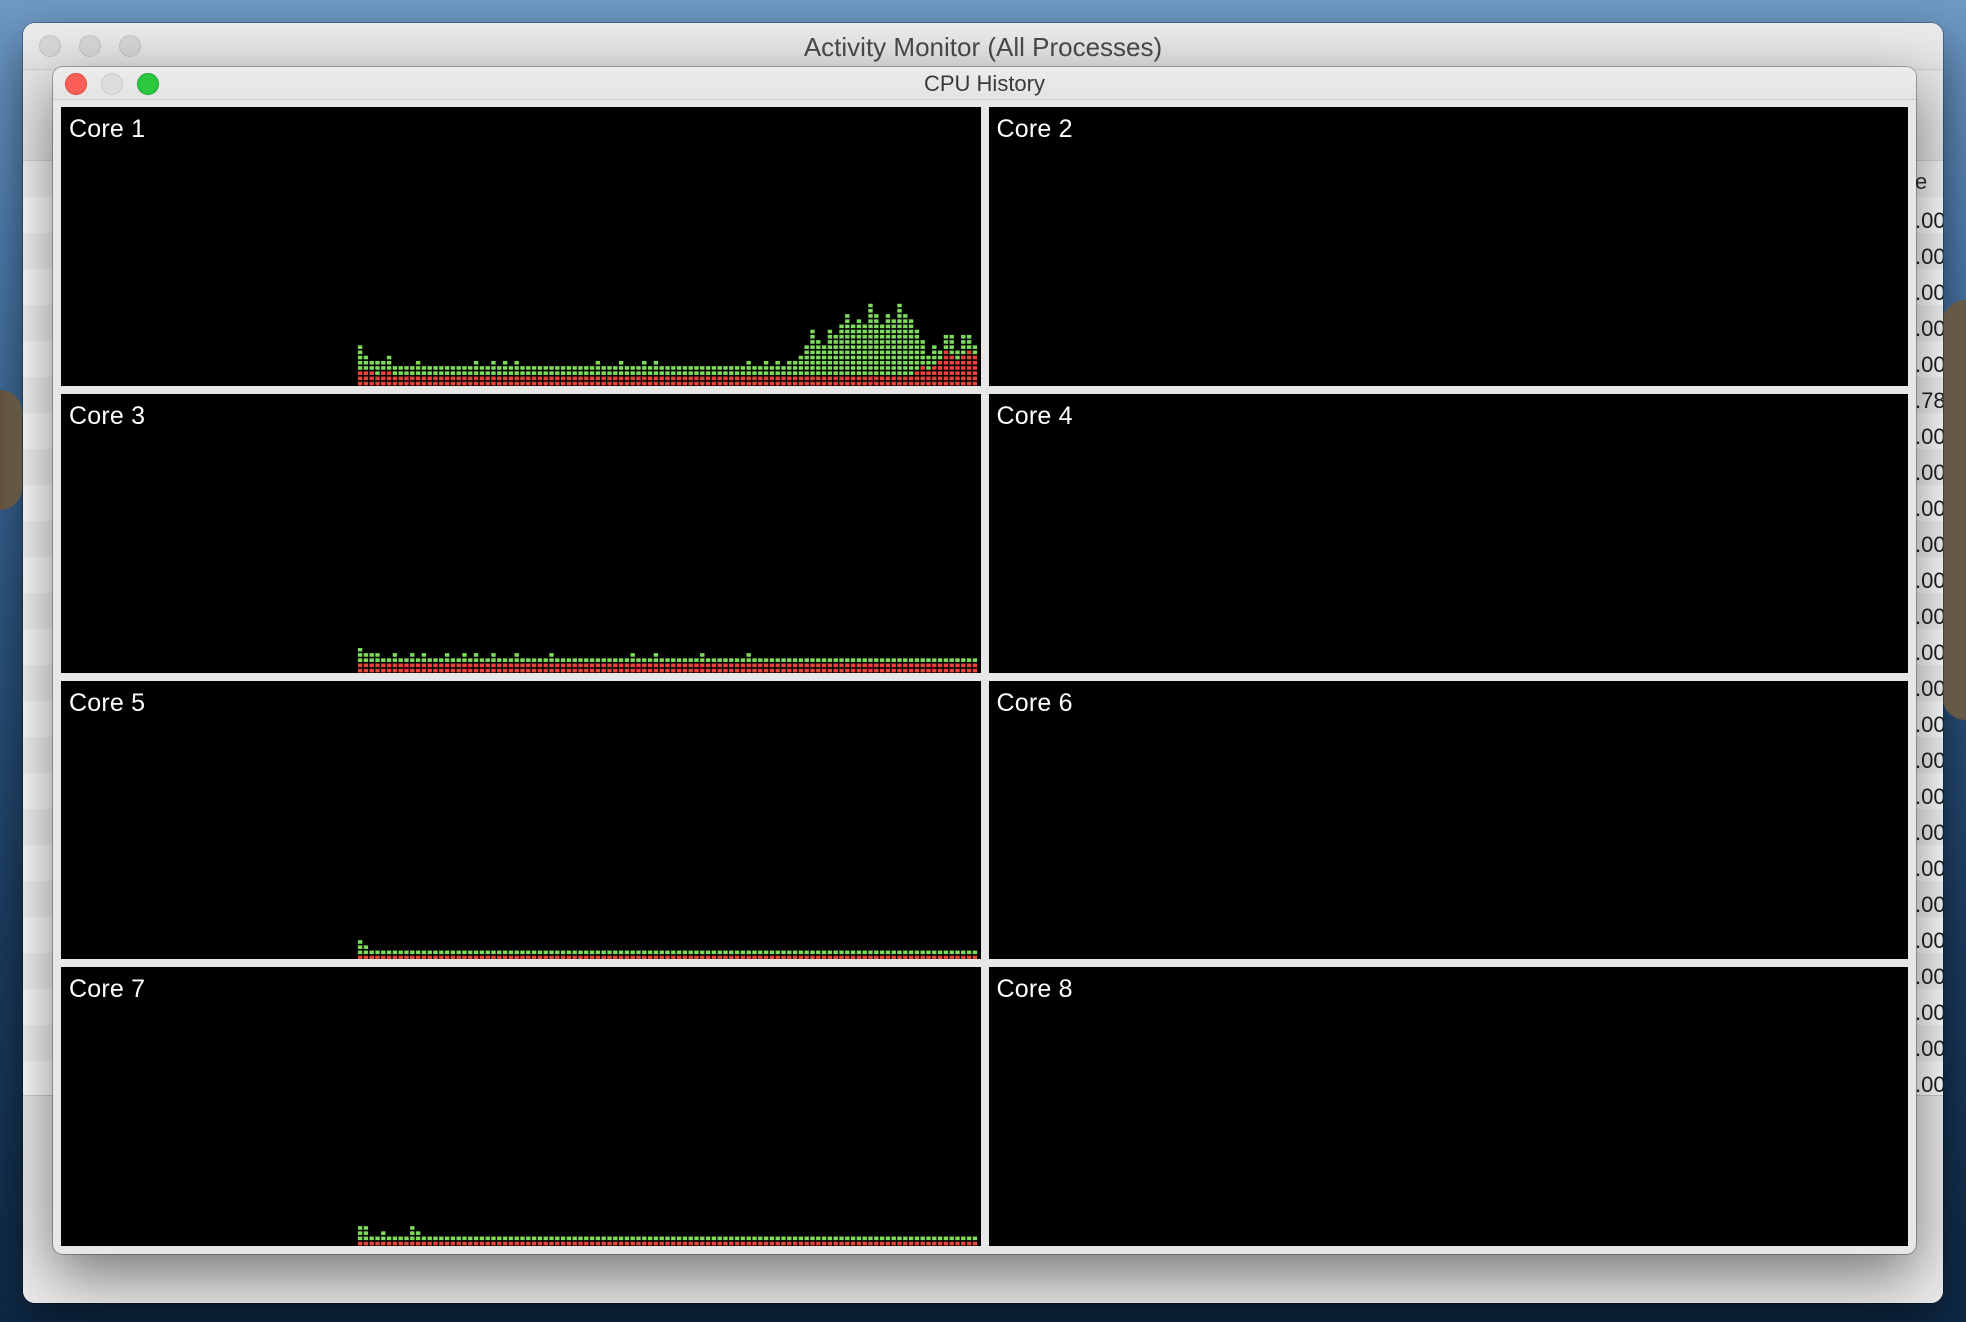 This screenshot has height=1322, width=1966. What do you see at coordinates (984, 83) in the screenshot?
I see `cpu-history-titlebar: CPU History` at bounding box center [984, 83].